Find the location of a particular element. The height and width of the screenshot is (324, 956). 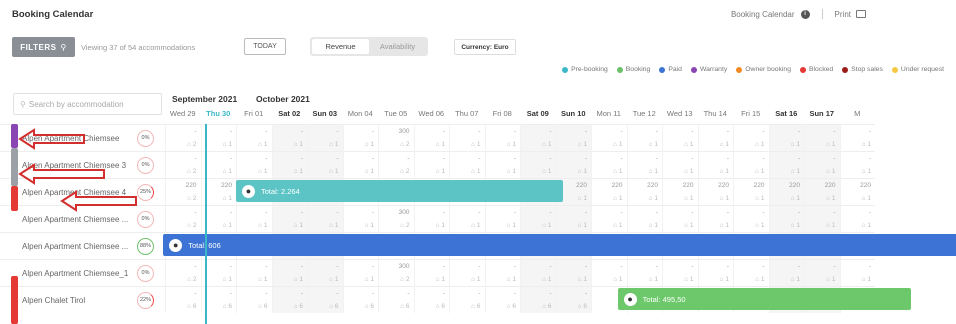

accommodation-row: Alpen Apartment Chiemsee ... 88% is located at coordinates (82, 245).